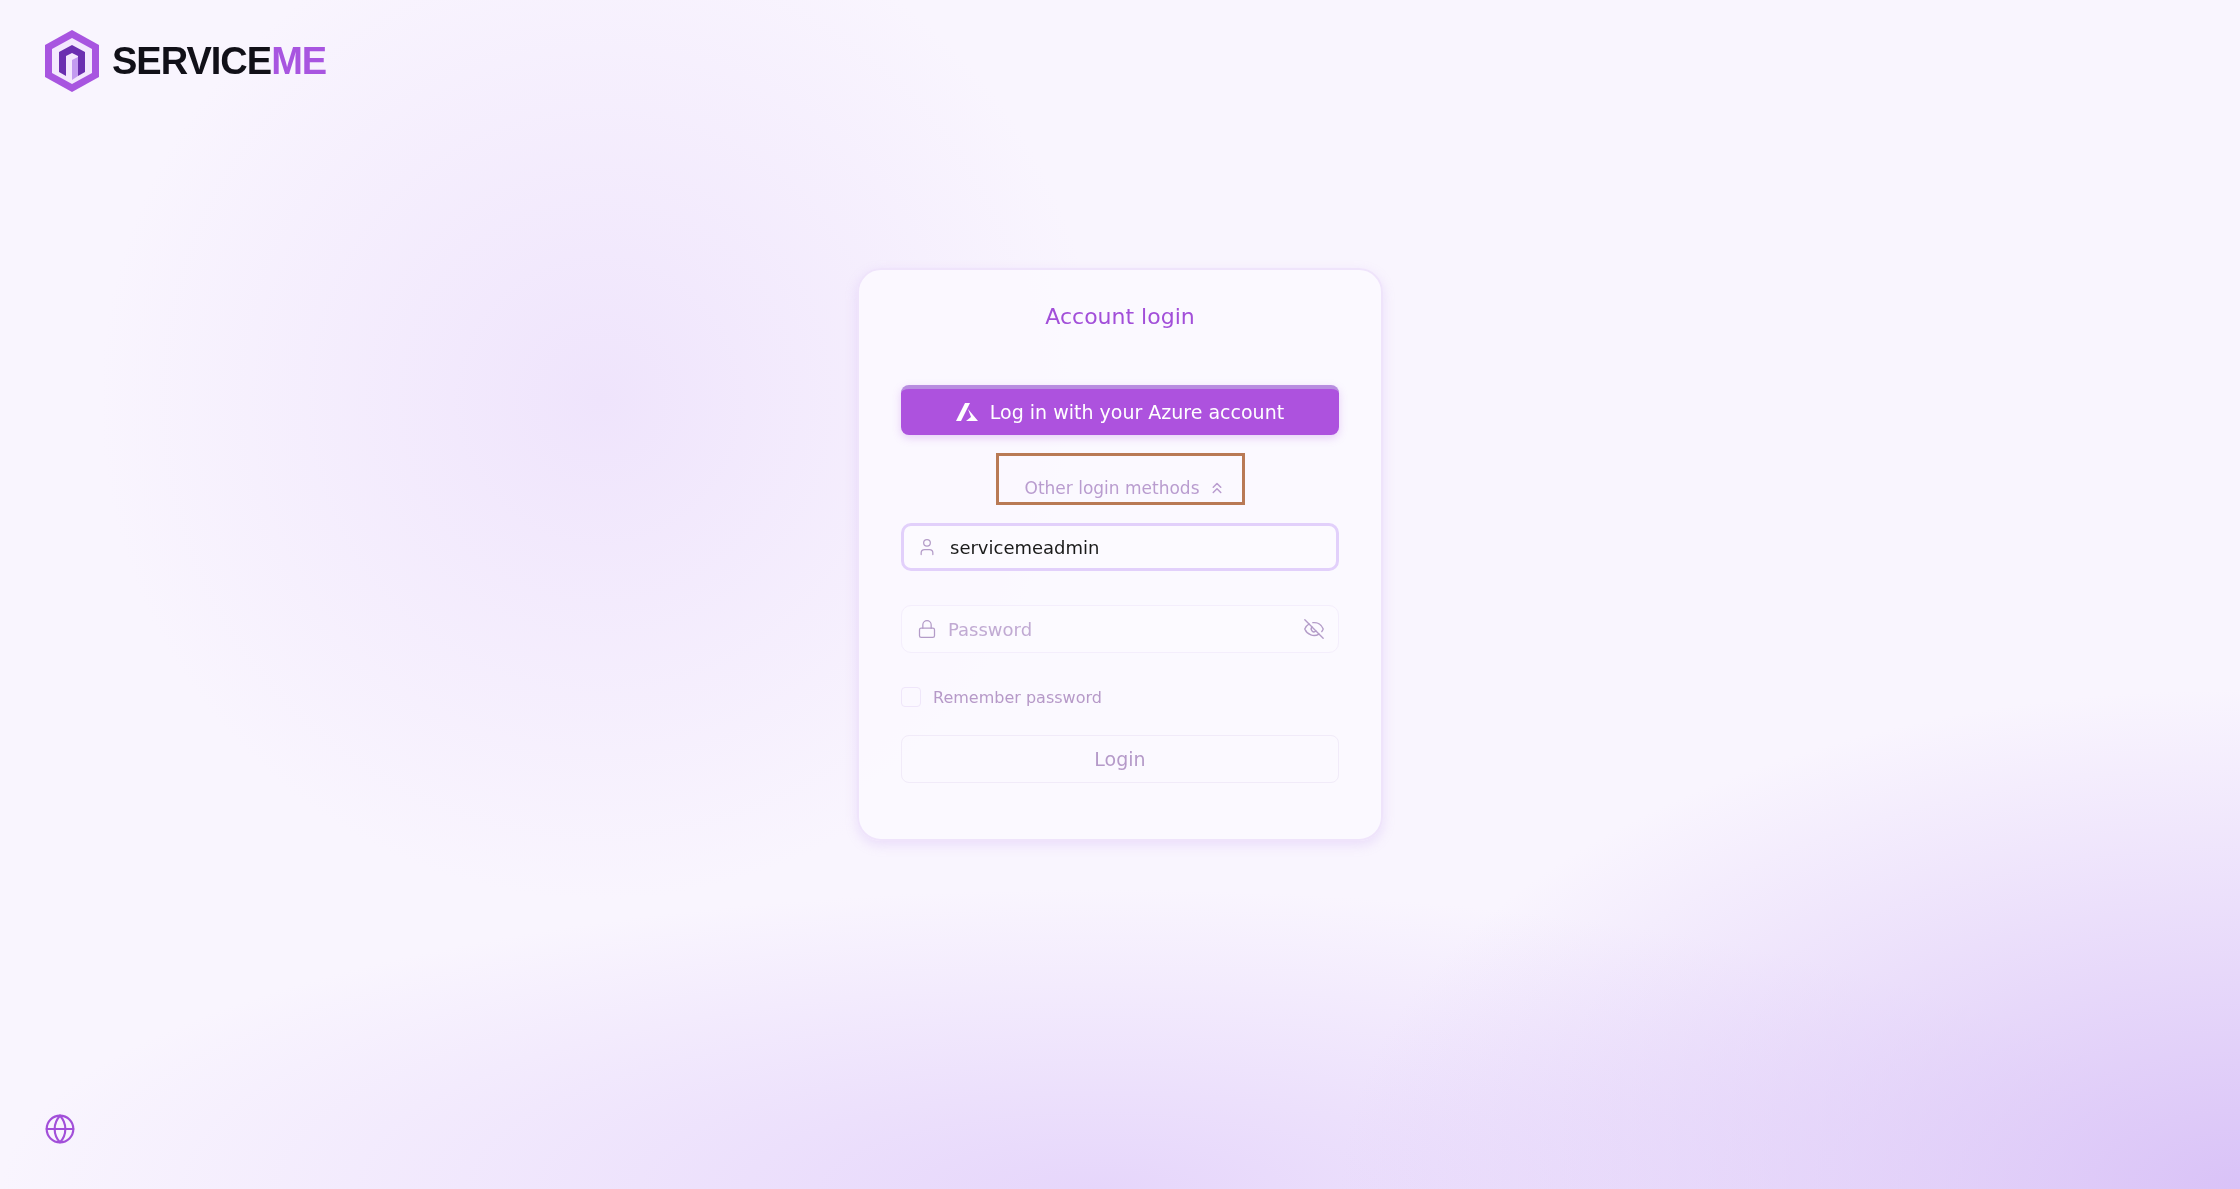 The width and height of the screenshot is (2240, 1189). Describe the element at coordinates (60, 1129) in the screenshot. I see `language-globe-icon` at that location.